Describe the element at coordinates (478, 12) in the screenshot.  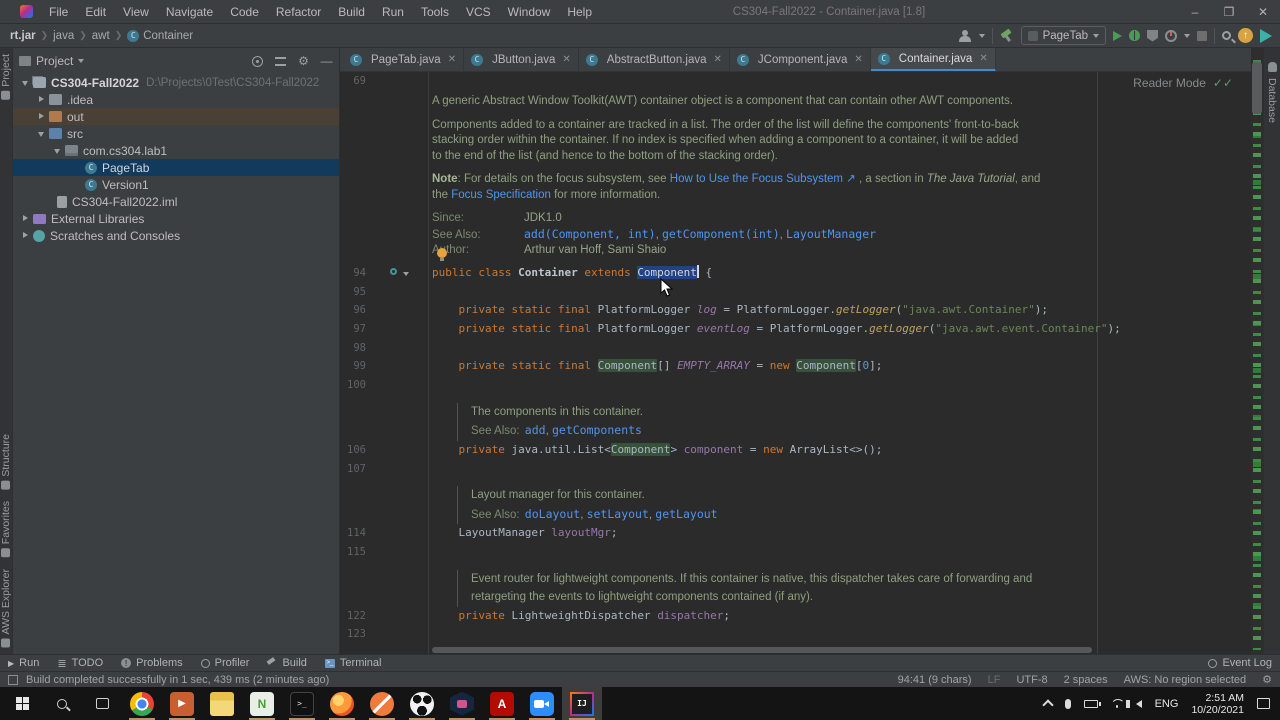
I see `menu-vcs: VCS` at that location.